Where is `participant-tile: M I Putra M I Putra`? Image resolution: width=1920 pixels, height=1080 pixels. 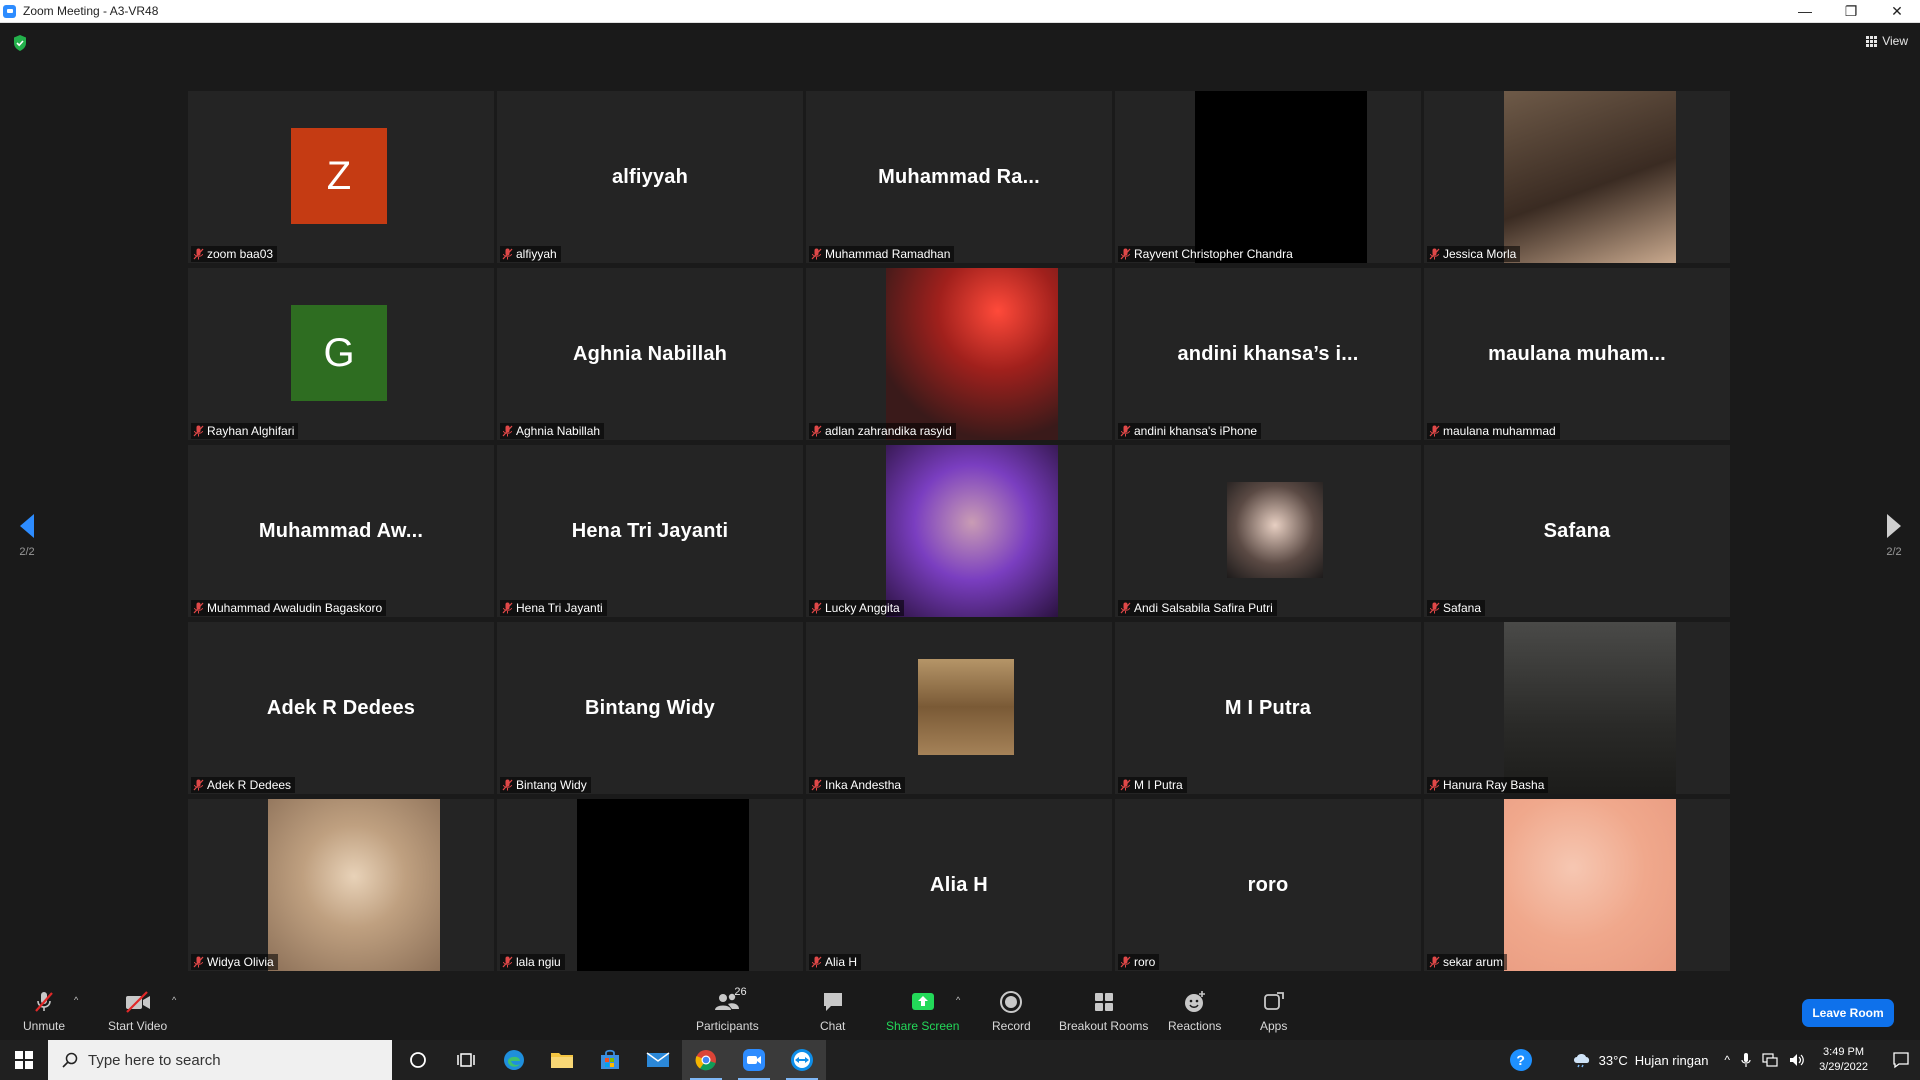 participant-tile: M I Putra M I Putra is located at coordinates (1268, 708).